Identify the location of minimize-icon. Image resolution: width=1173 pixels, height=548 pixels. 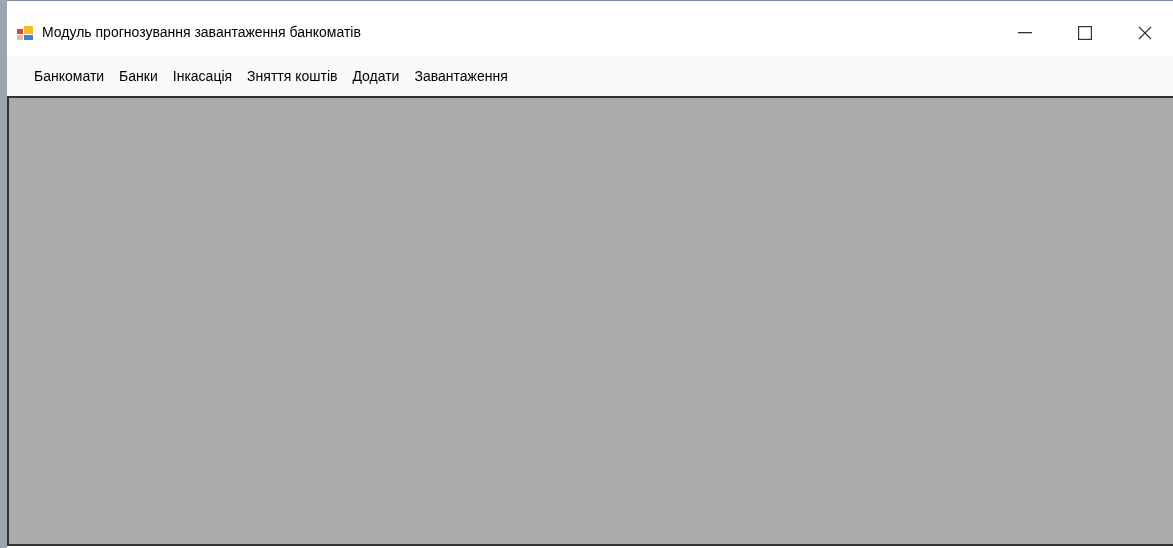
(1025, 32).